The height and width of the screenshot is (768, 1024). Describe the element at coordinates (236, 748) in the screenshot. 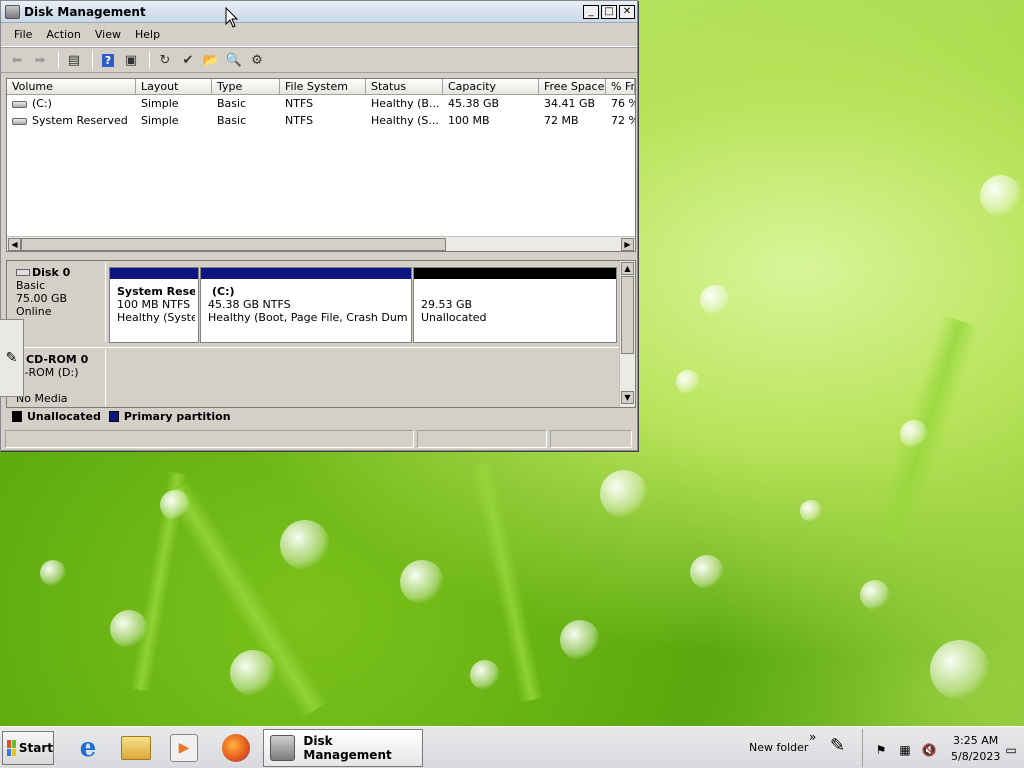

I see `firefox-icon` at that location.